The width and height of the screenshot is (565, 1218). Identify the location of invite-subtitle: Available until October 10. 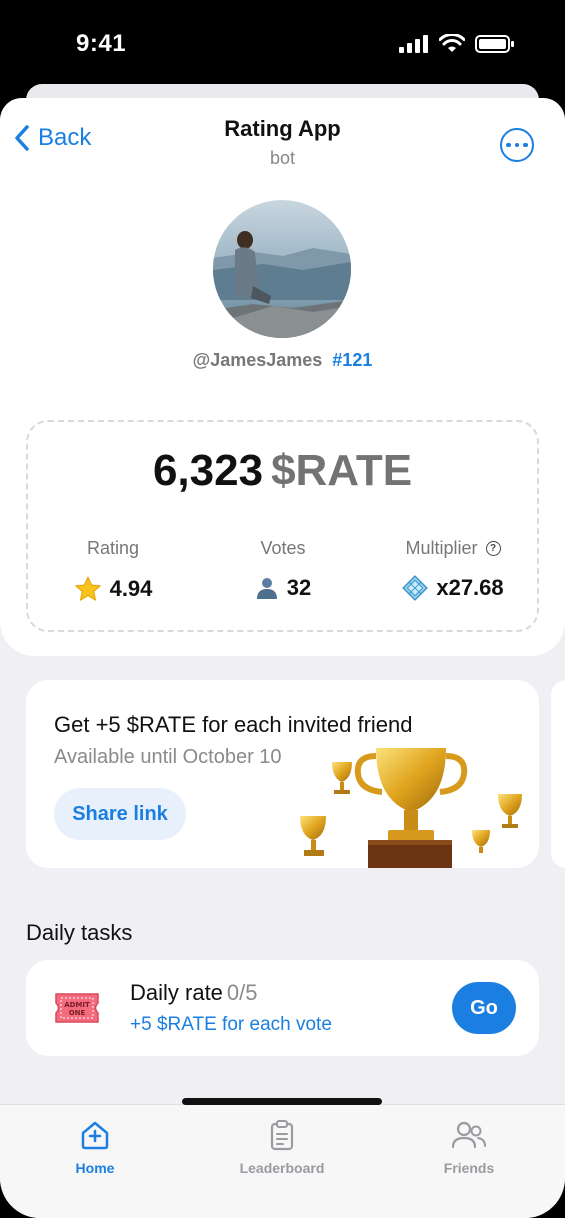
(168, 757).